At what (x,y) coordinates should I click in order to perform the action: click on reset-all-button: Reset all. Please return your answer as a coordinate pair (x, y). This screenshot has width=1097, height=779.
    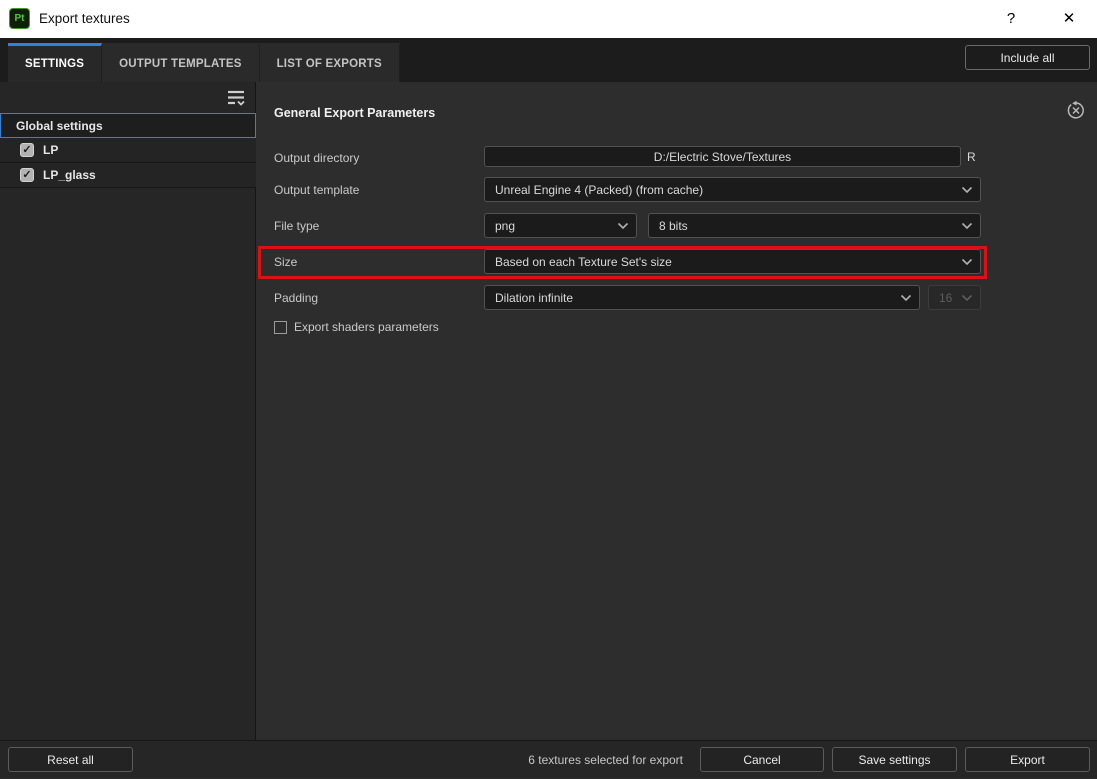
    Looking at the image, I should click on (70, 759).